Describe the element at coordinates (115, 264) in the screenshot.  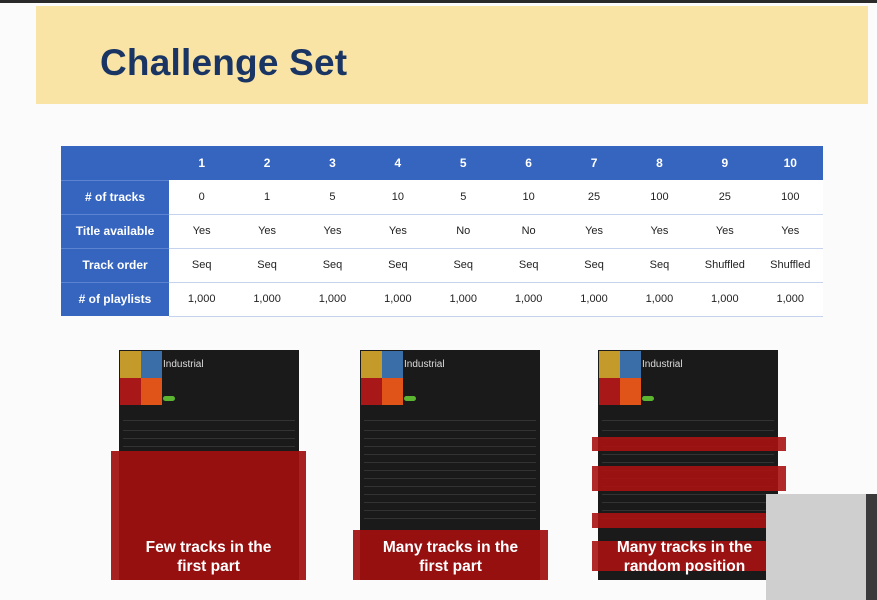
I see `row-header: Track order` at that location.